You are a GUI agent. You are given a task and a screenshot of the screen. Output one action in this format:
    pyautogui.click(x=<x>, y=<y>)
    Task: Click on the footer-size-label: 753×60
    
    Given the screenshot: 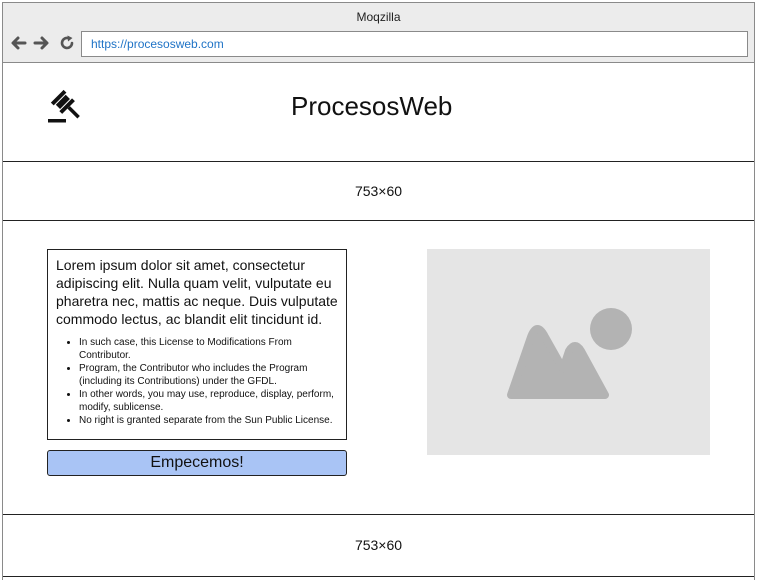 What is the action you would take?
    pyautogui.click(x=378, y=545)
    